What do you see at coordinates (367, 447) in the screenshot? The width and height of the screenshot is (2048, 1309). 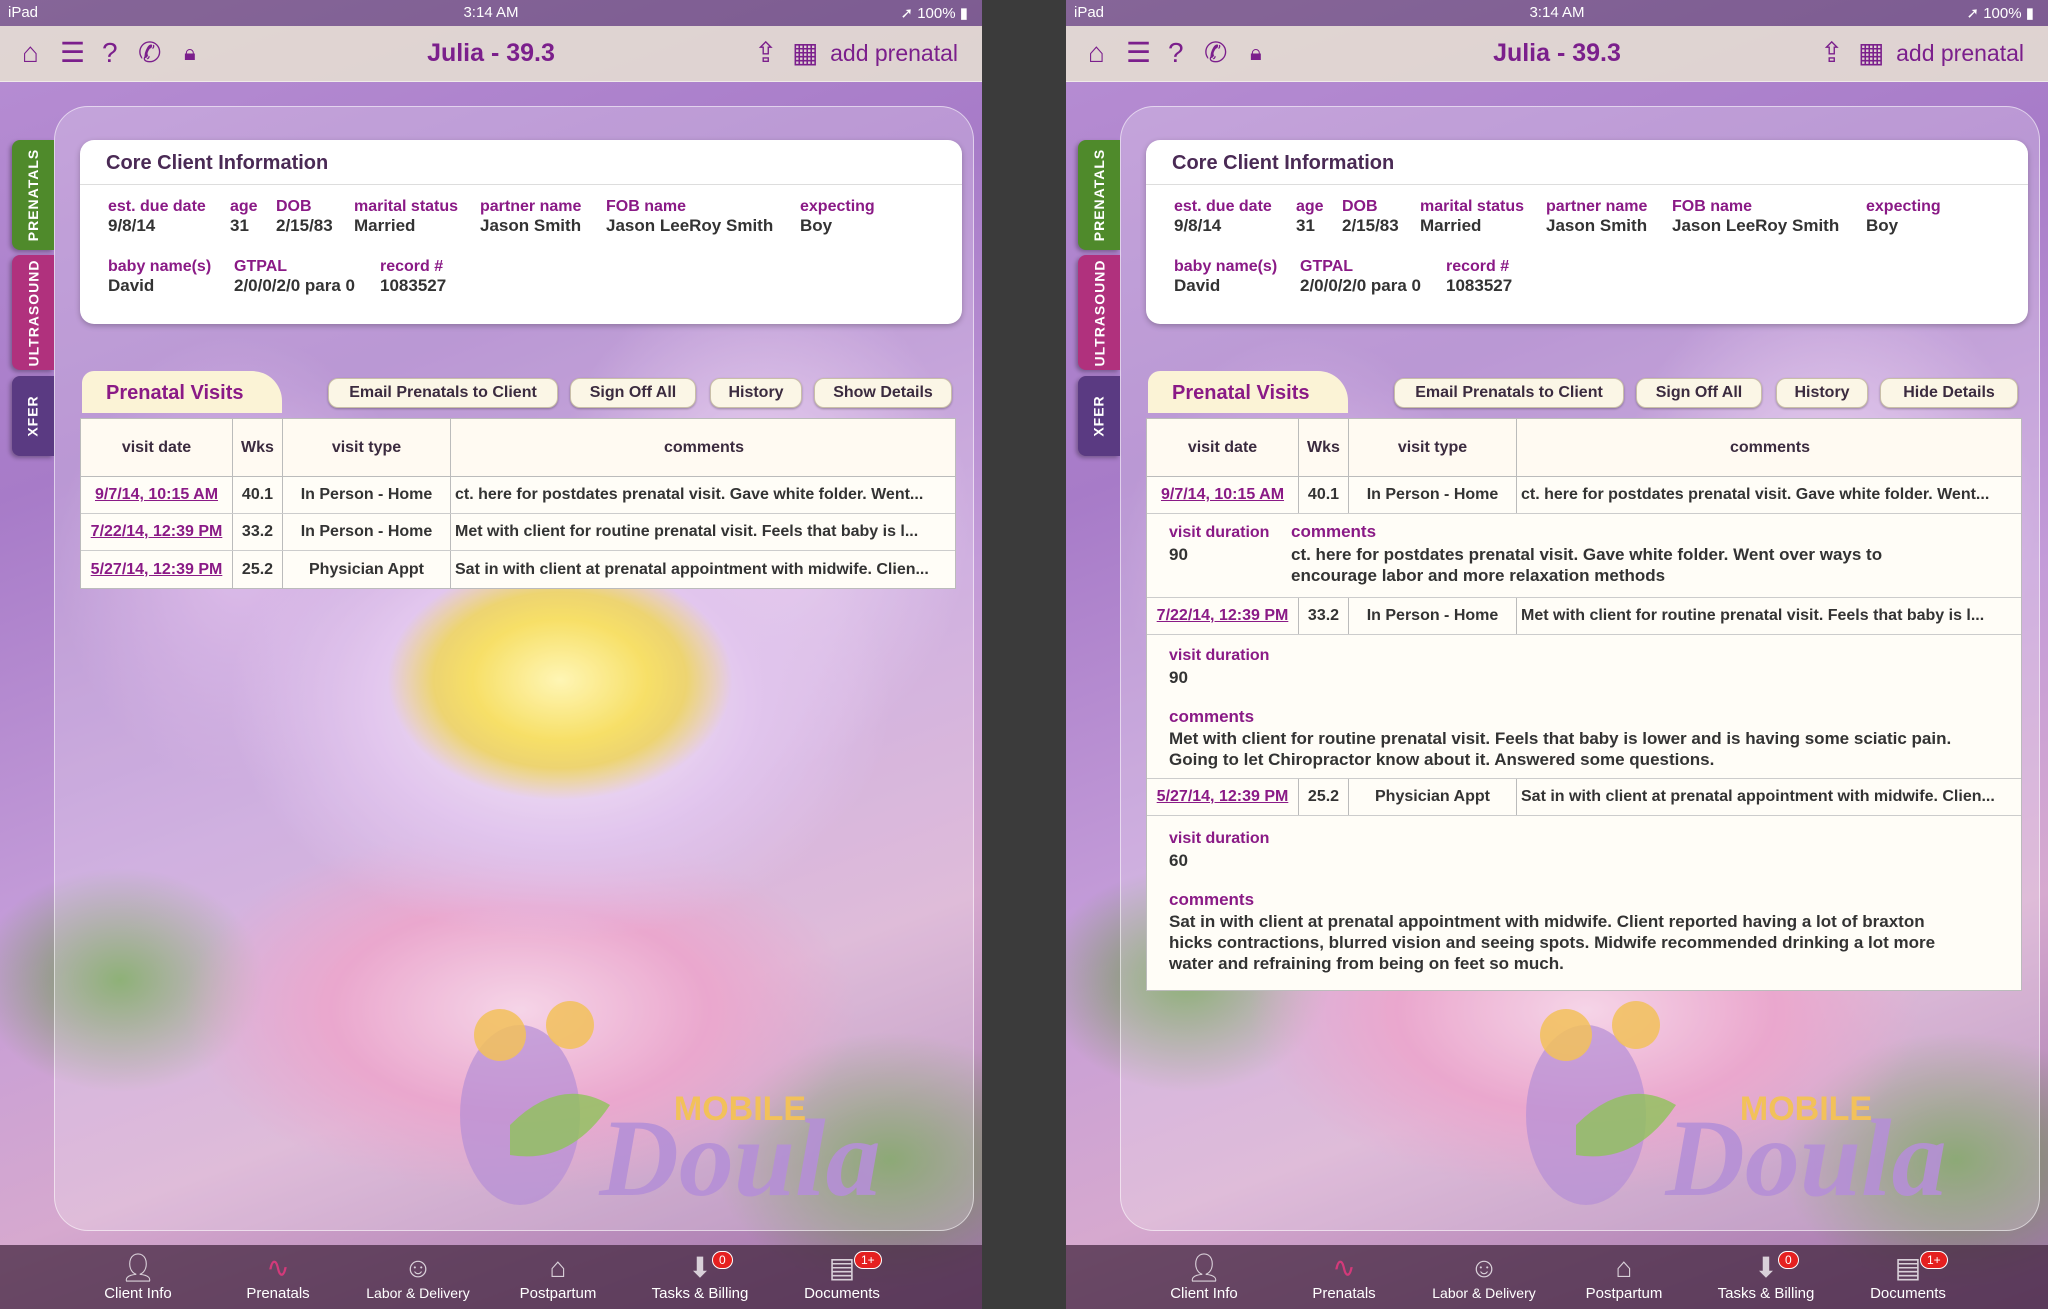 I see `col-visit-type: visit type` at bounding box center [367, 447].